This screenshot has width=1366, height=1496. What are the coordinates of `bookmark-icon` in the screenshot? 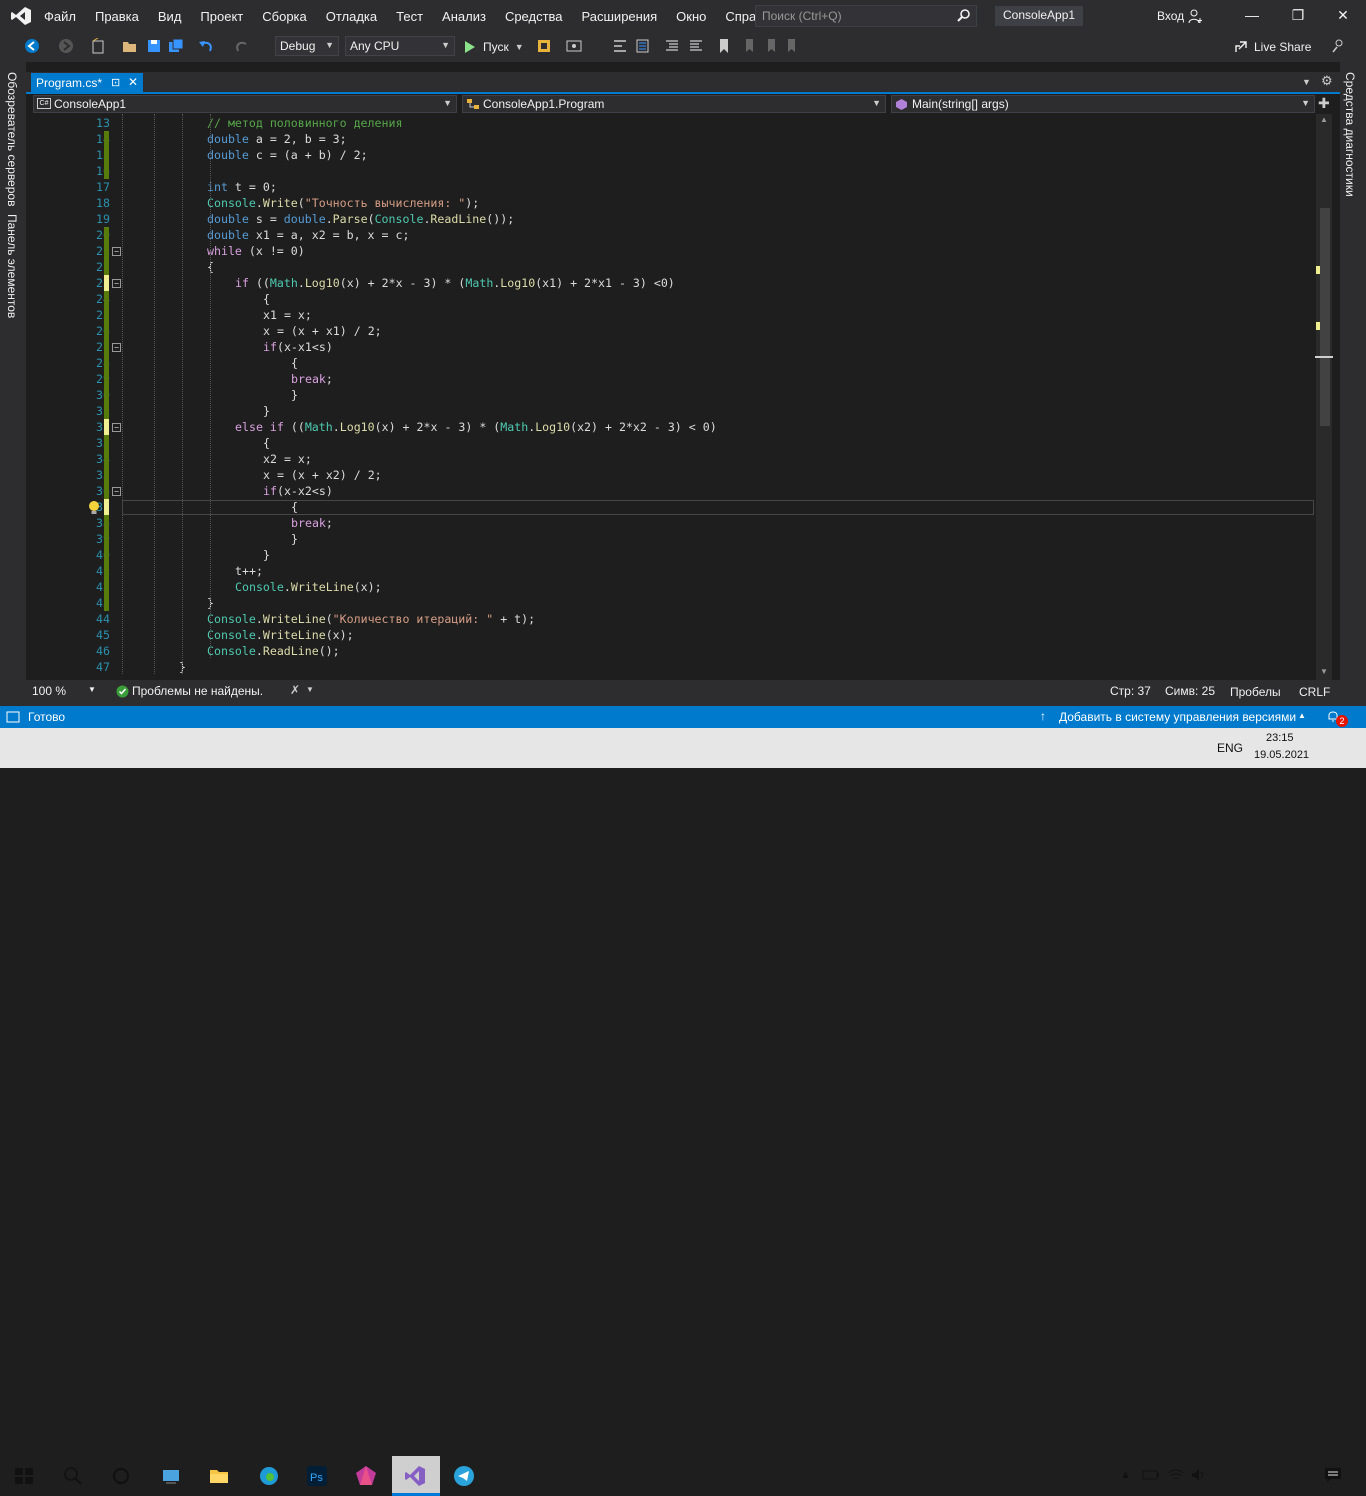 It's located at (724, 46).